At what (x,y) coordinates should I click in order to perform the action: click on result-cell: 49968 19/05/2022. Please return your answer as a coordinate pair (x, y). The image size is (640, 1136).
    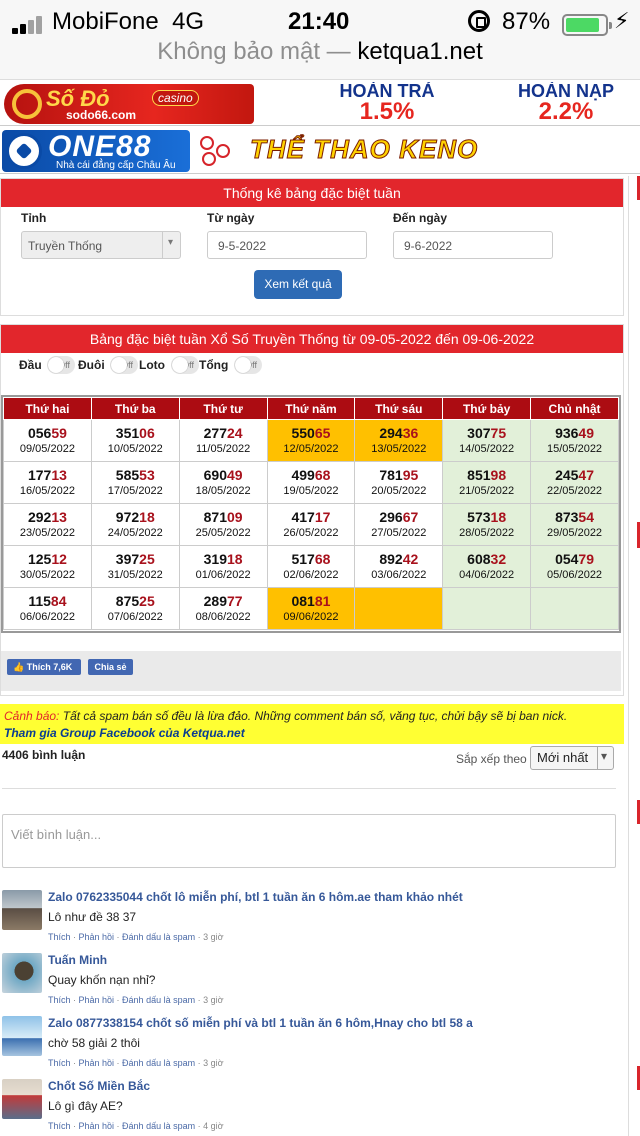
    Looking at the image, I should click on (311, 482).